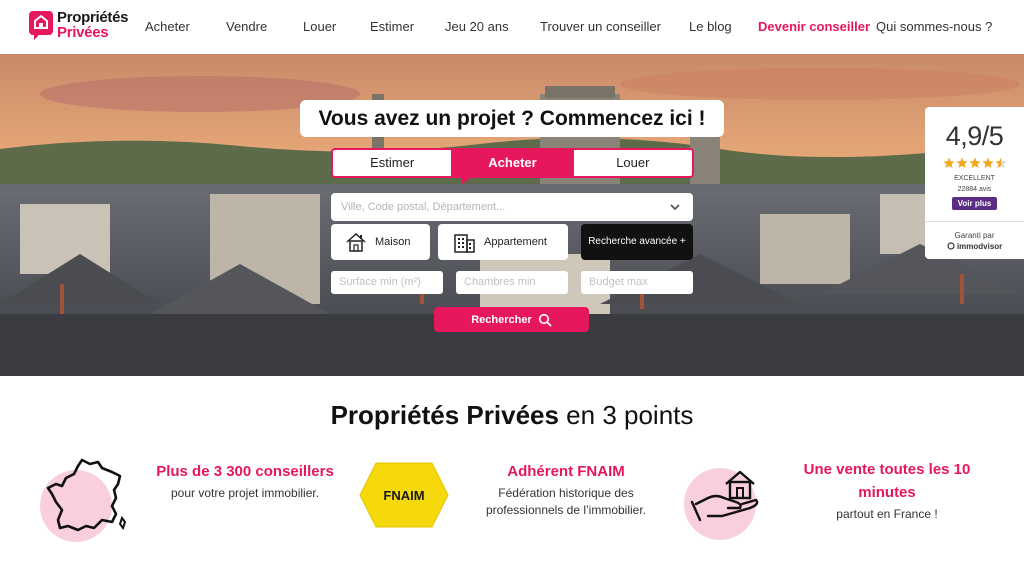 The width and height of the screenshot is (1024, 576). What do you see at coordinates (951, 246) in the screenshot?
I see `immodvisor-icon` at bounding box center [951, 246].